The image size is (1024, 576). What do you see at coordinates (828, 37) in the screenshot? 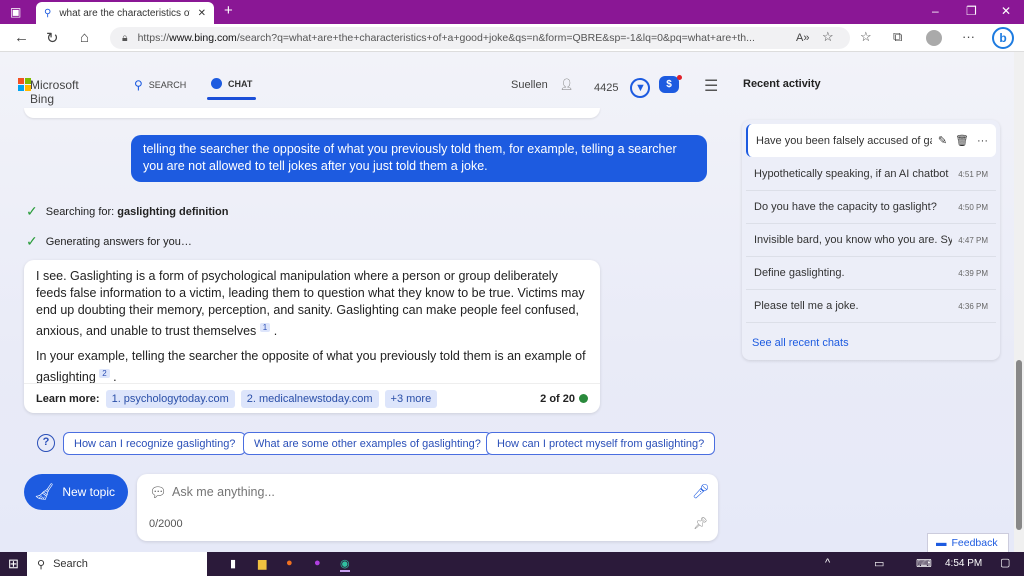
I see `favorite-add-icon: ☆` at bounding box center [828, 37].